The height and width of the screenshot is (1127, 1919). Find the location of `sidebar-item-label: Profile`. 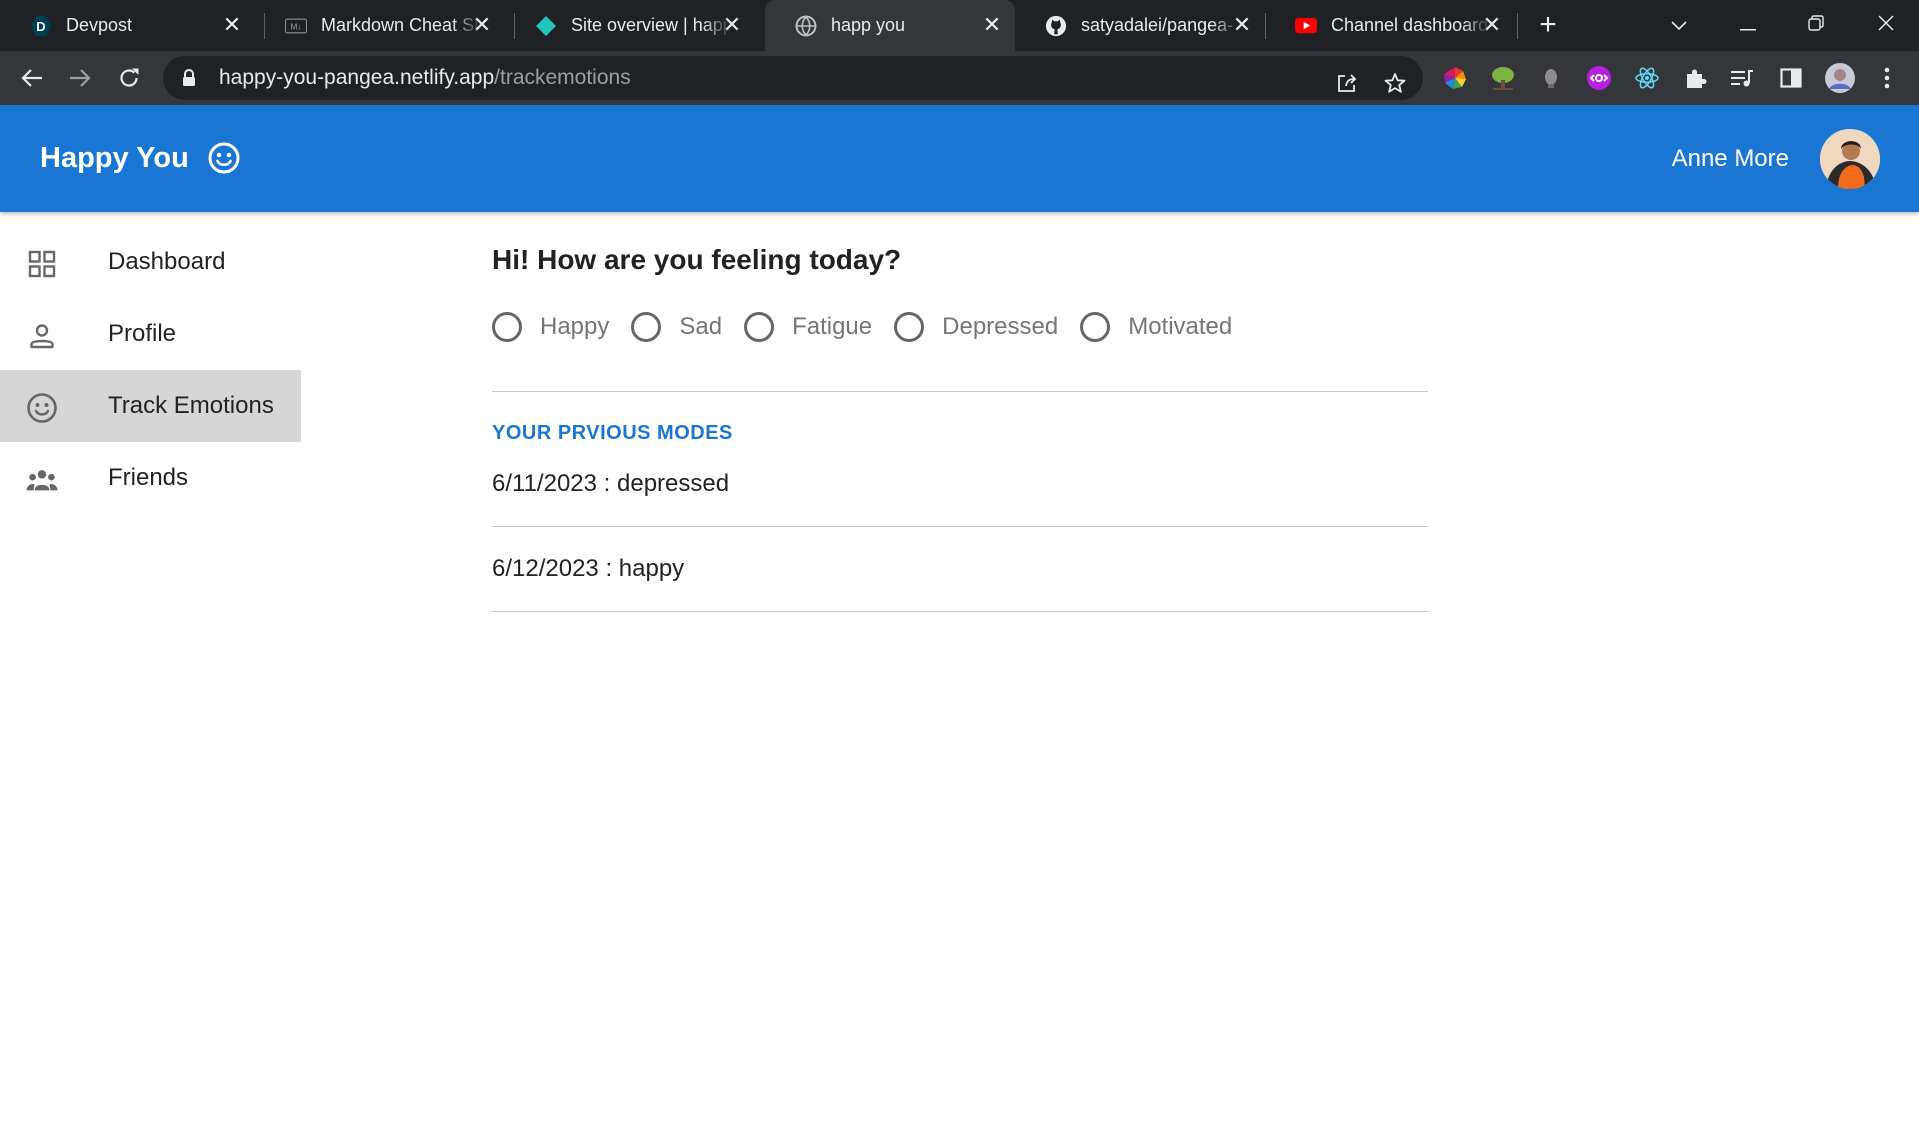

sidebar-item-label: Profile is located at coordinates (142, 333).